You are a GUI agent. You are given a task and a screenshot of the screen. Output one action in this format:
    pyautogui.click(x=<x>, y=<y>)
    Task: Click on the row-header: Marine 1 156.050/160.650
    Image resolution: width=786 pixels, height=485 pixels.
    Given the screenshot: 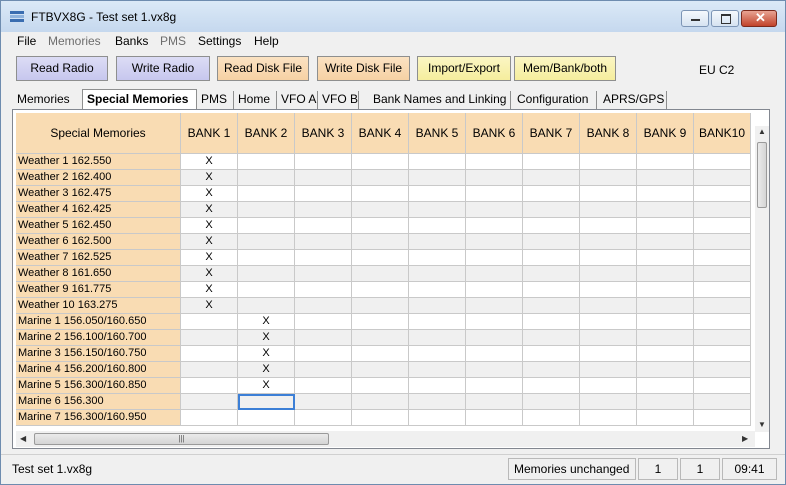 What is the action you would take?
    pyautogui.click(x=98, y=322)
    